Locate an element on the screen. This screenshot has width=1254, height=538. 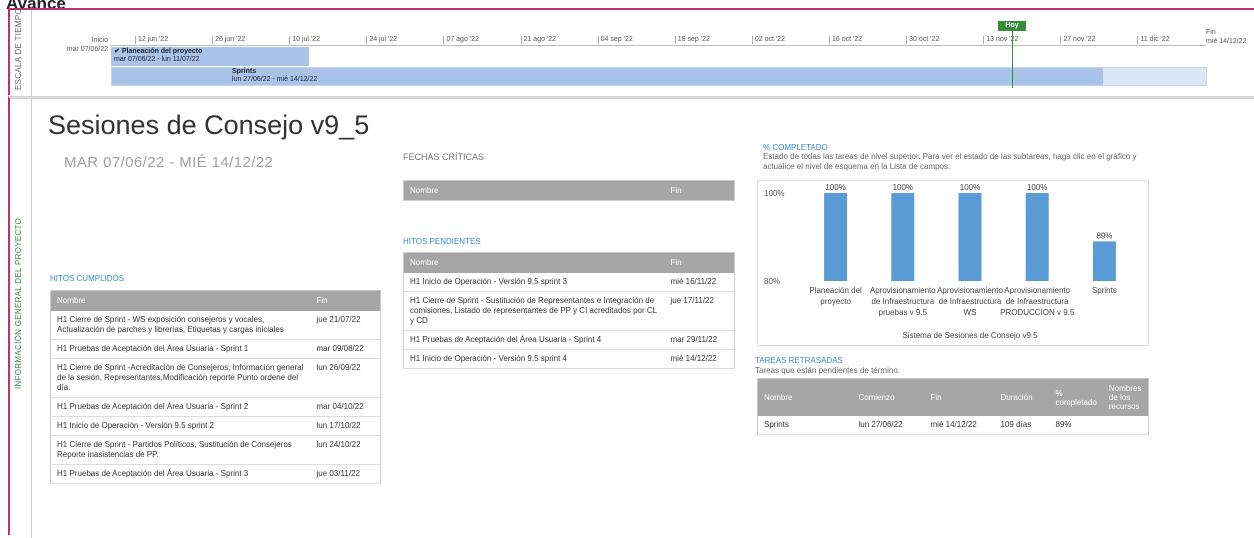
column-header: Nombres de los recursos is located at coordinates (1125, 397).